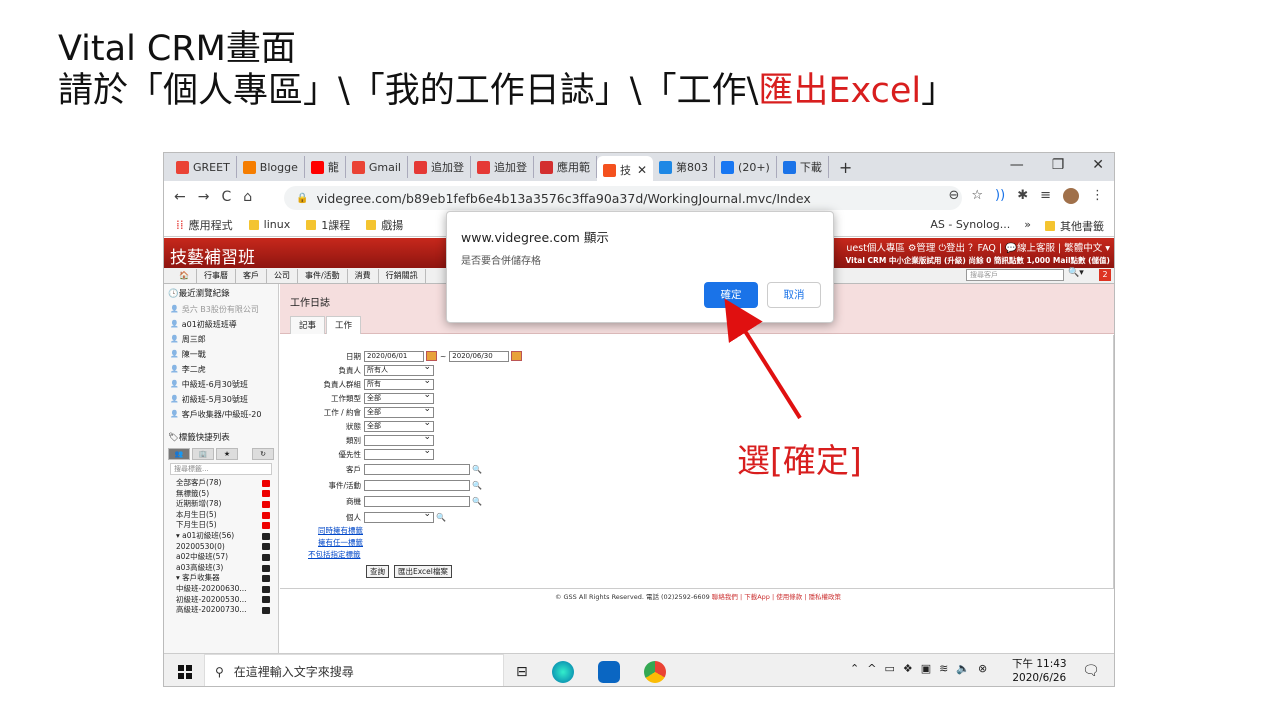 This screenshot has height=720, width=1280. Describe the element at coordinates (963, 668) in the screenshot. I see `volume-icon: 🔈` at that location.